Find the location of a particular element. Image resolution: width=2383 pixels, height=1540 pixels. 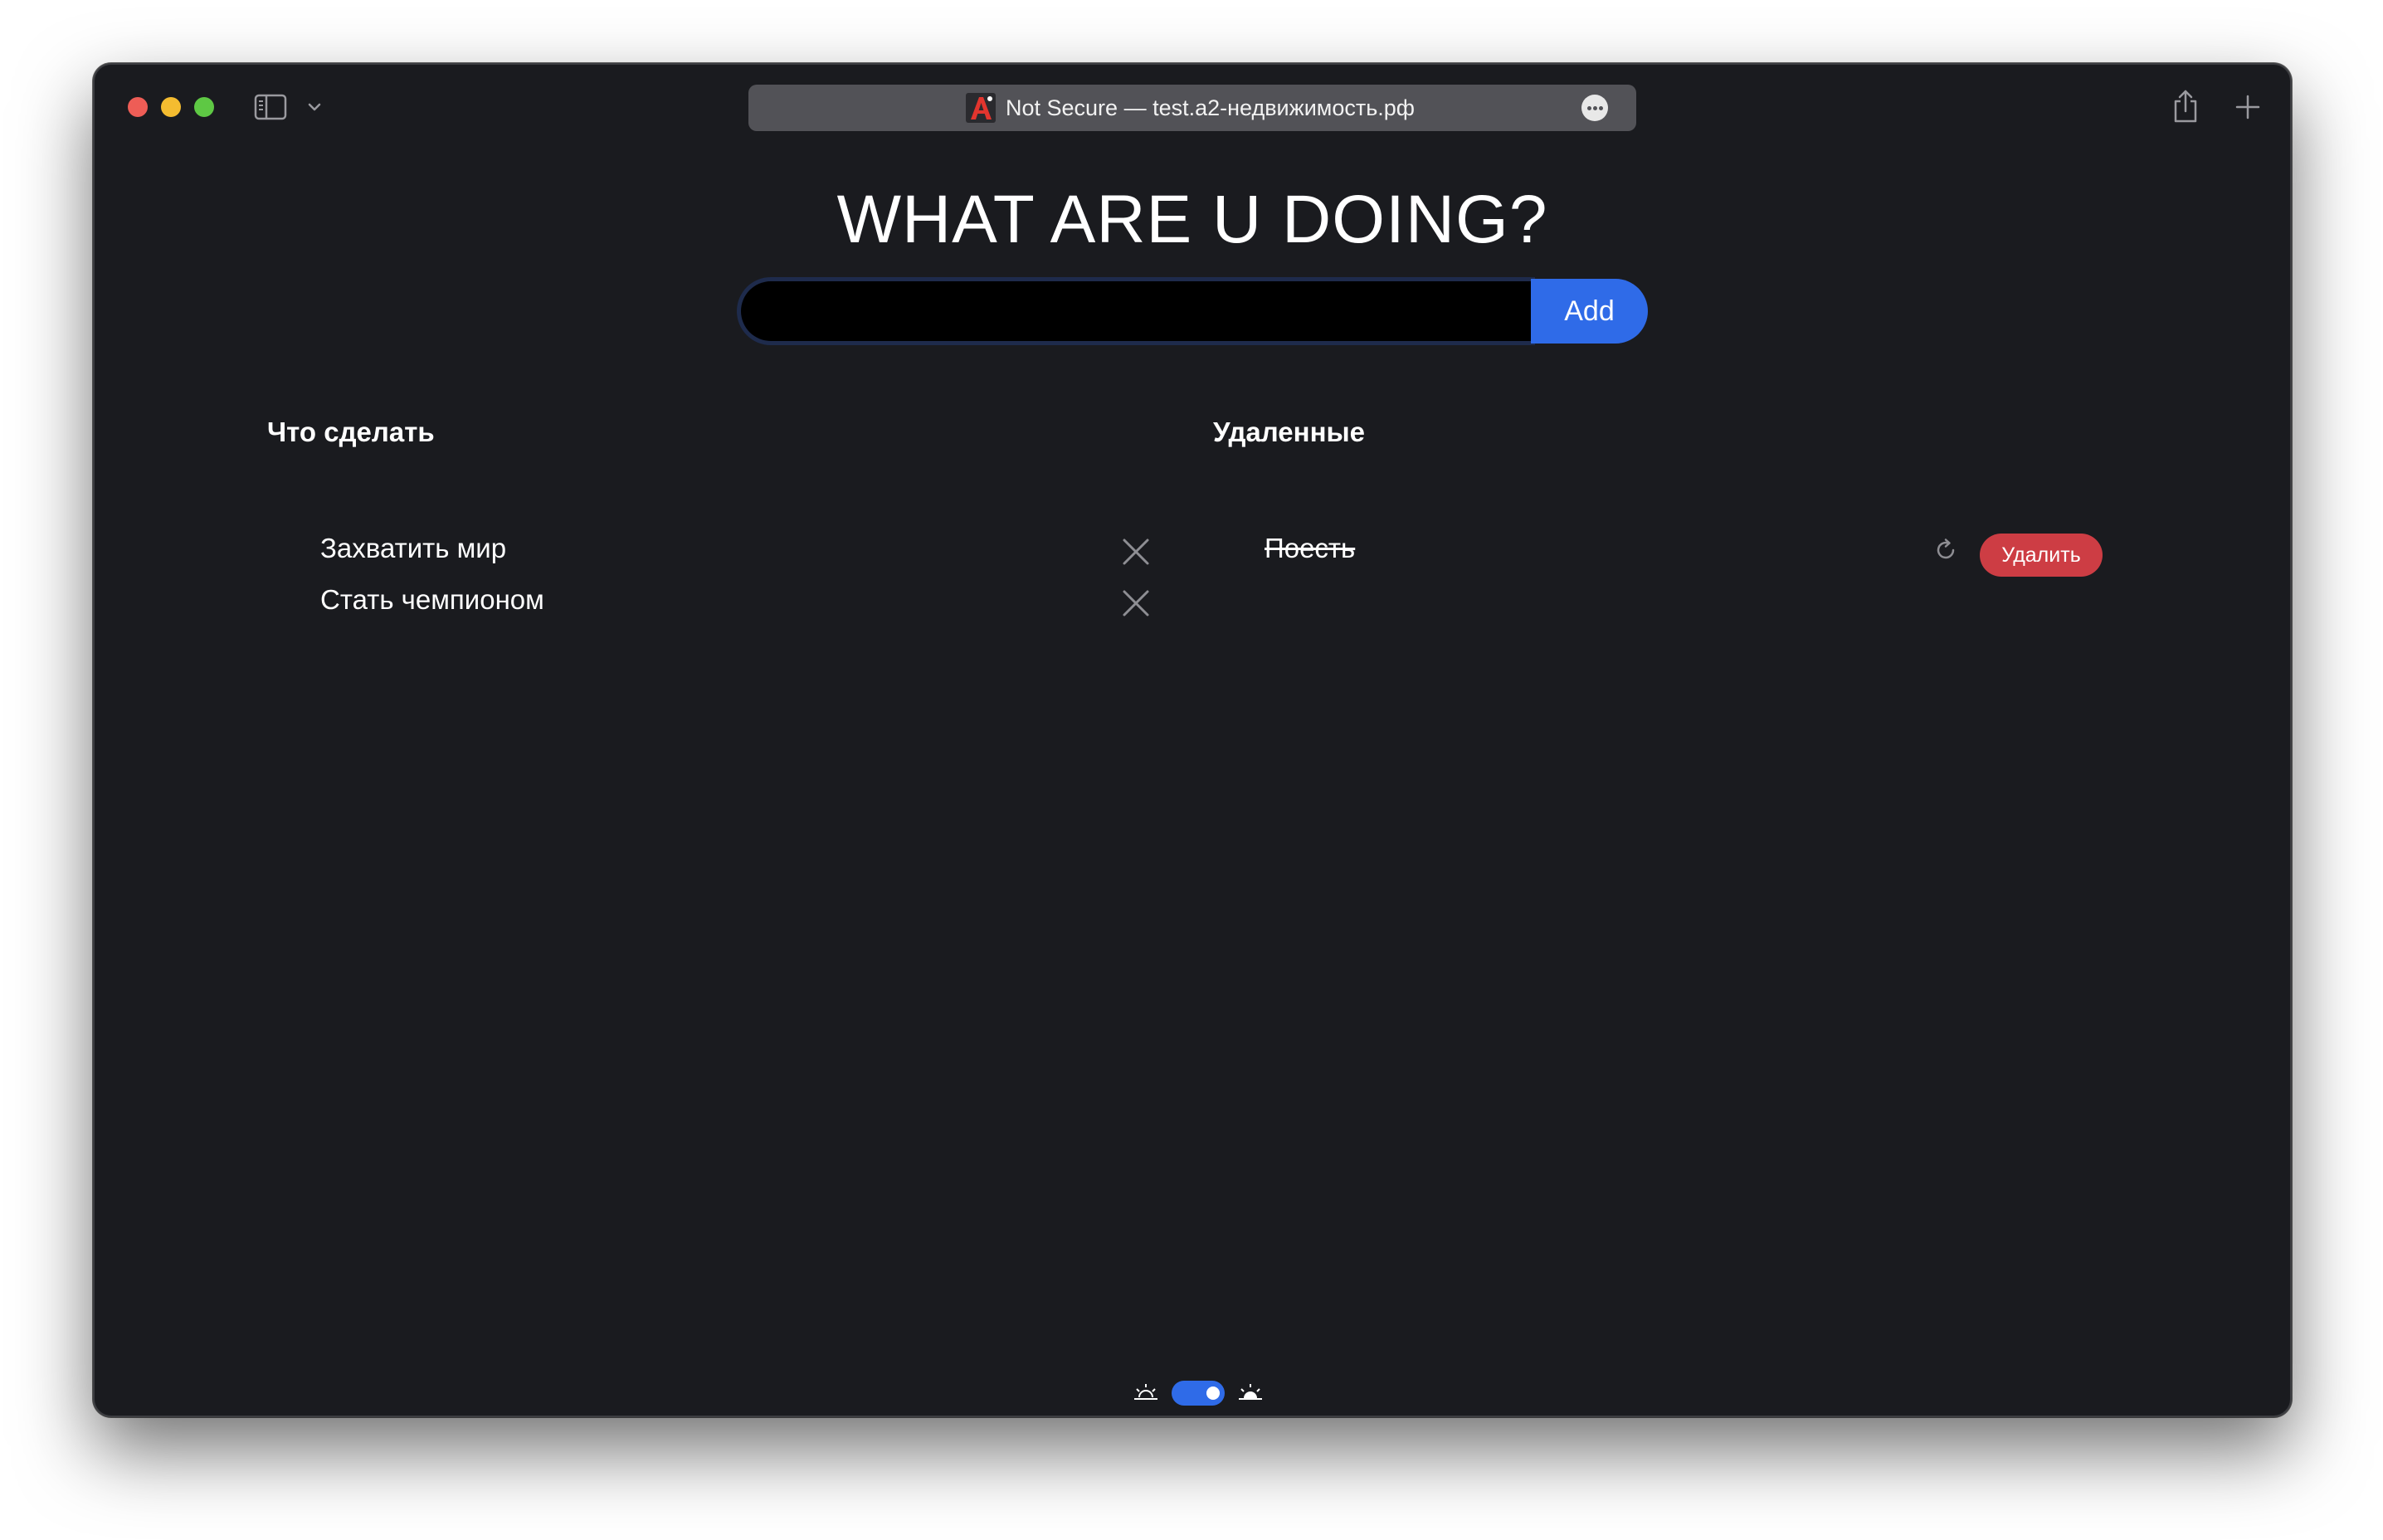

restore-icon is located at coordinates (1946, 550).